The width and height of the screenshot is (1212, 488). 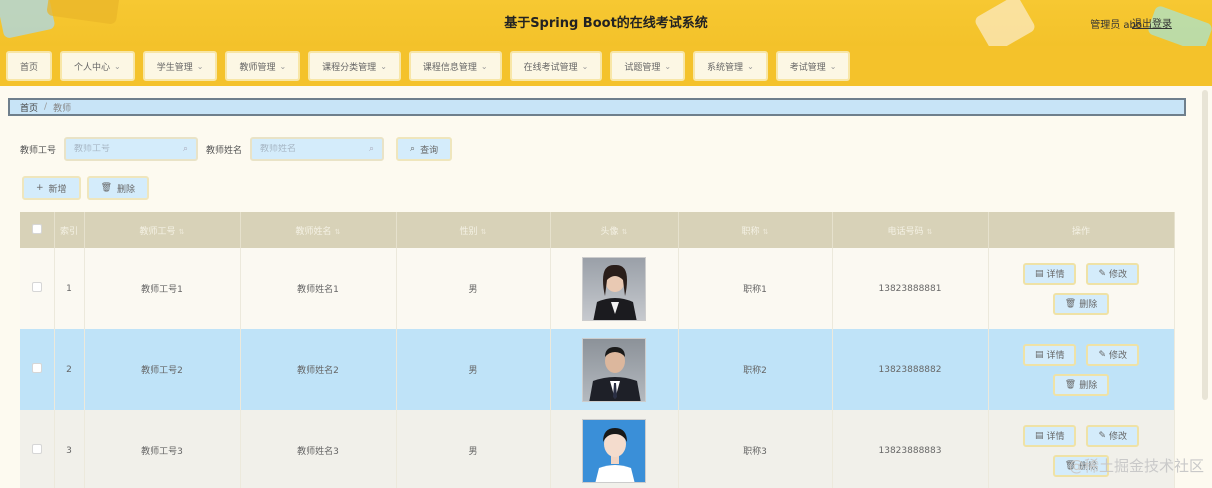 I want to click on teacher-id-field: ⌕, so click(x=131, y=149).